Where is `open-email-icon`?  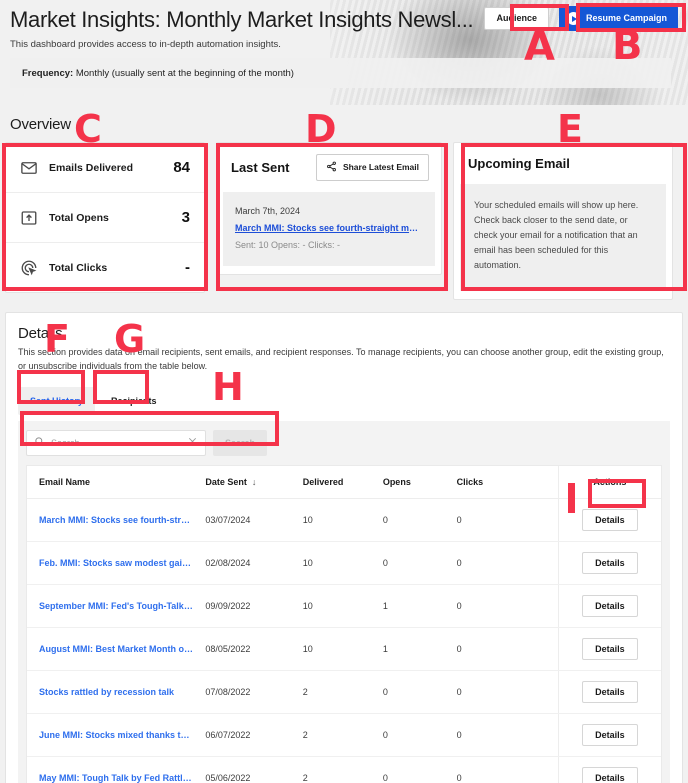
open-email-icon is located at coordinates (29, 218).